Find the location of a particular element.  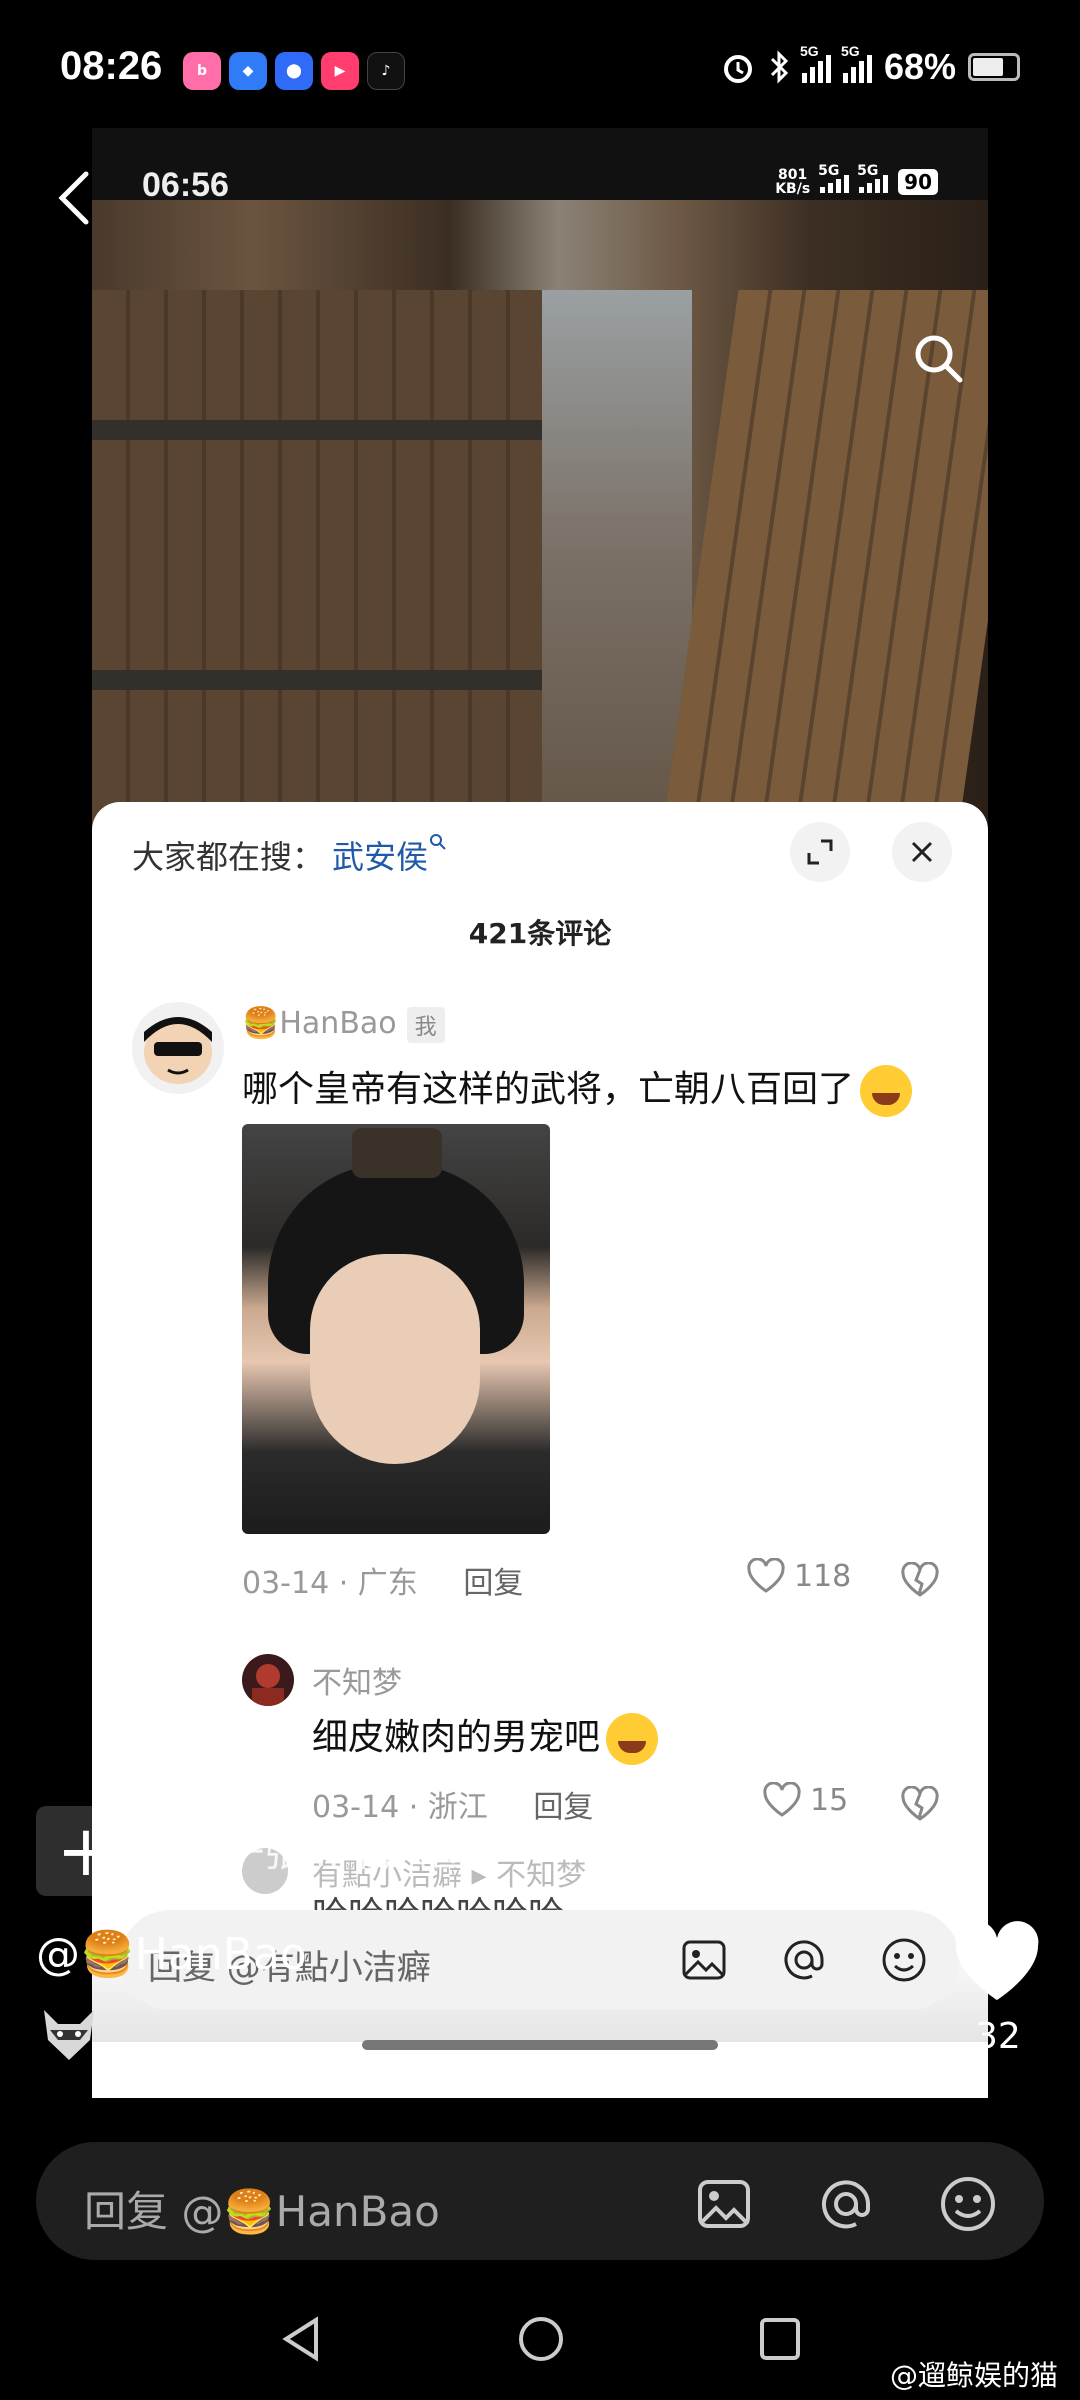

battery-percent: 68% is located at coordinates (919, 66).